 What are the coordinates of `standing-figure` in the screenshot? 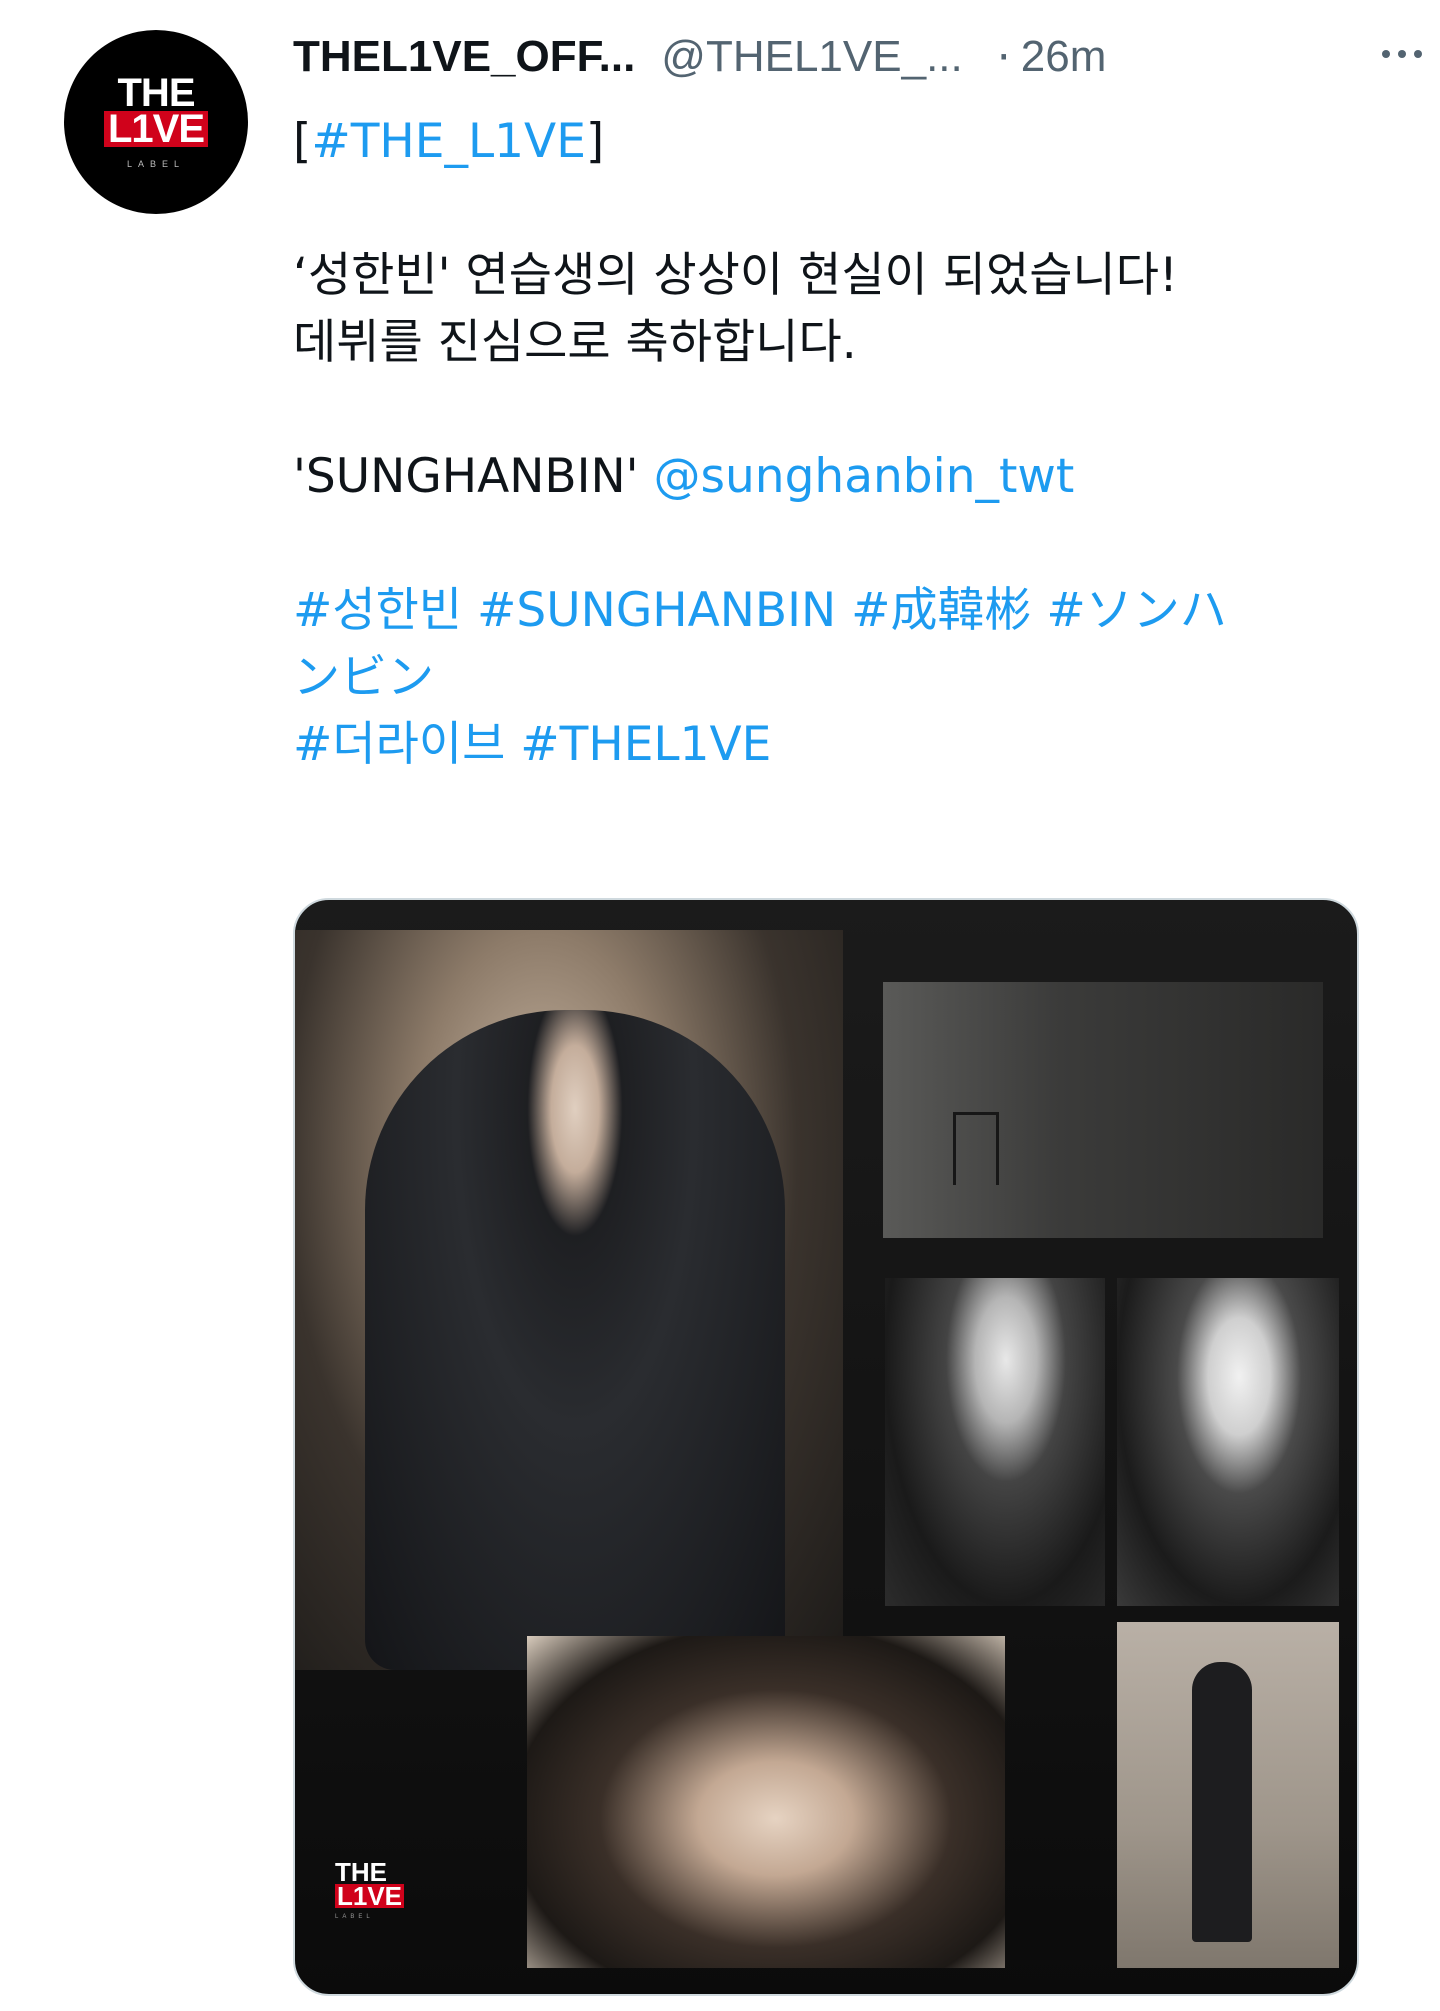 It's located at (1222, 1802).